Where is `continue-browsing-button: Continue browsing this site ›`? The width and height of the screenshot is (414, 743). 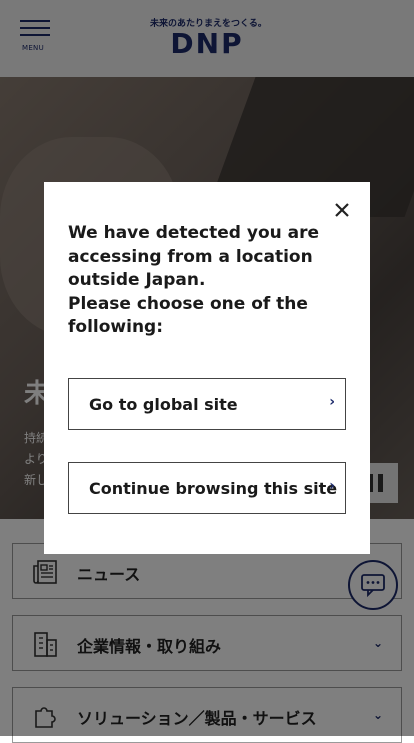 continue-browsing-button: Continue browsing this site › is located at coordinates (207, 488).